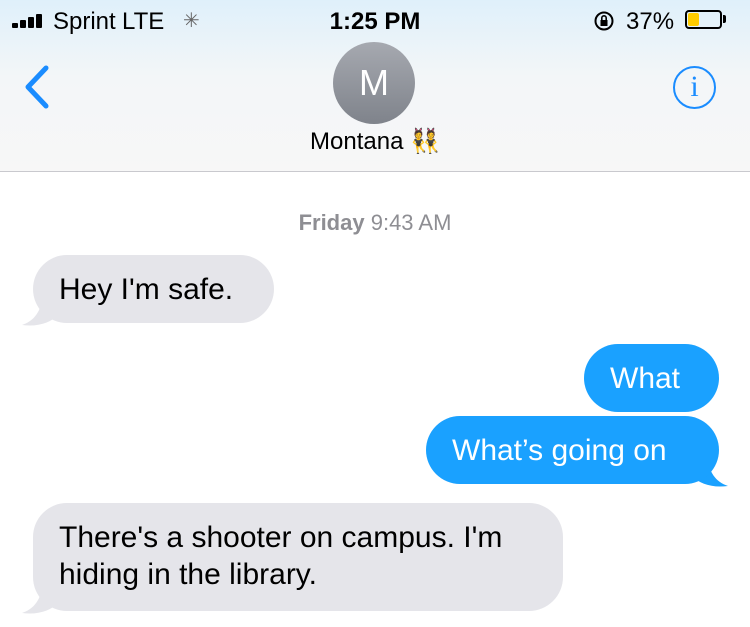 The image size is (750, 627). I want to click on timestamp-time: 9:43 AM, so click(411, 222).